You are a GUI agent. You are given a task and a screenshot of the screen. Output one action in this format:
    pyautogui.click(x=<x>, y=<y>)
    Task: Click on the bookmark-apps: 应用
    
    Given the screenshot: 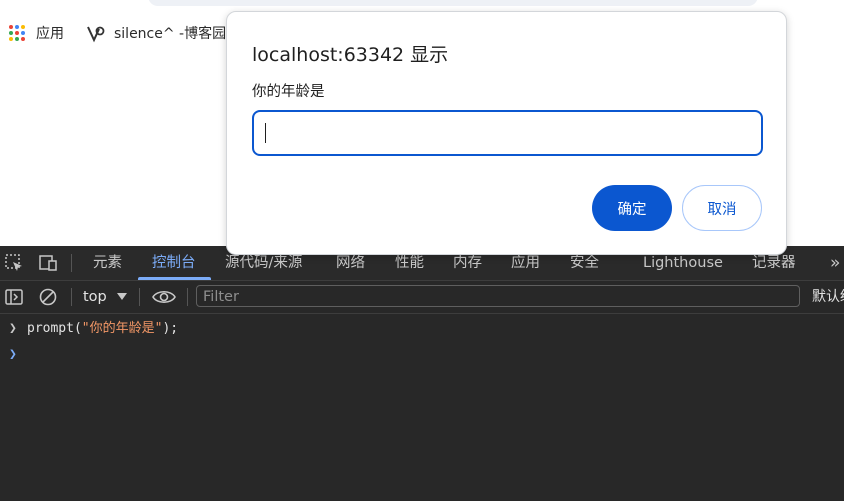 What is the action you would take?
    pyautogui.click(x=36, y=33)
    